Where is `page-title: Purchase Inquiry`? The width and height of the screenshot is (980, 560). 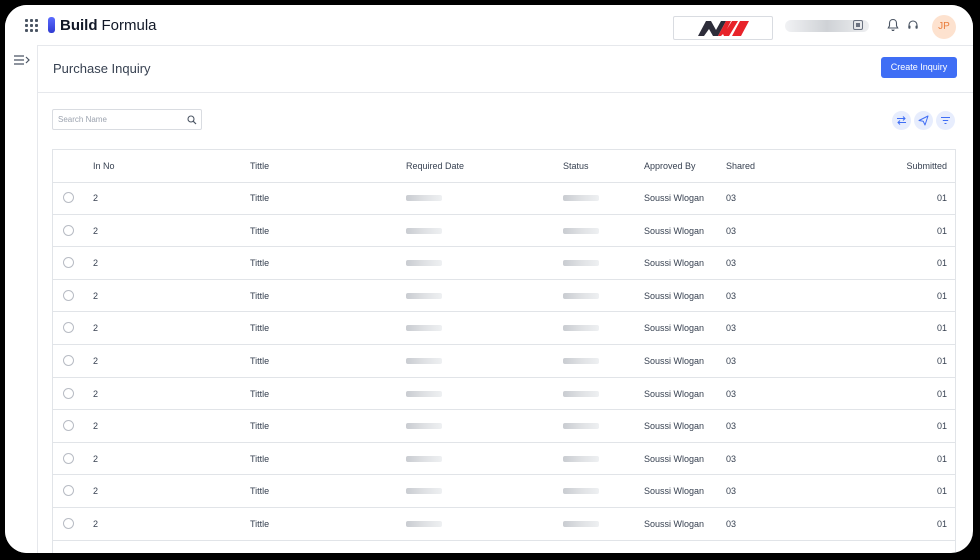
page-title: Purchase Inquiry is located at coordinates (102, 68).